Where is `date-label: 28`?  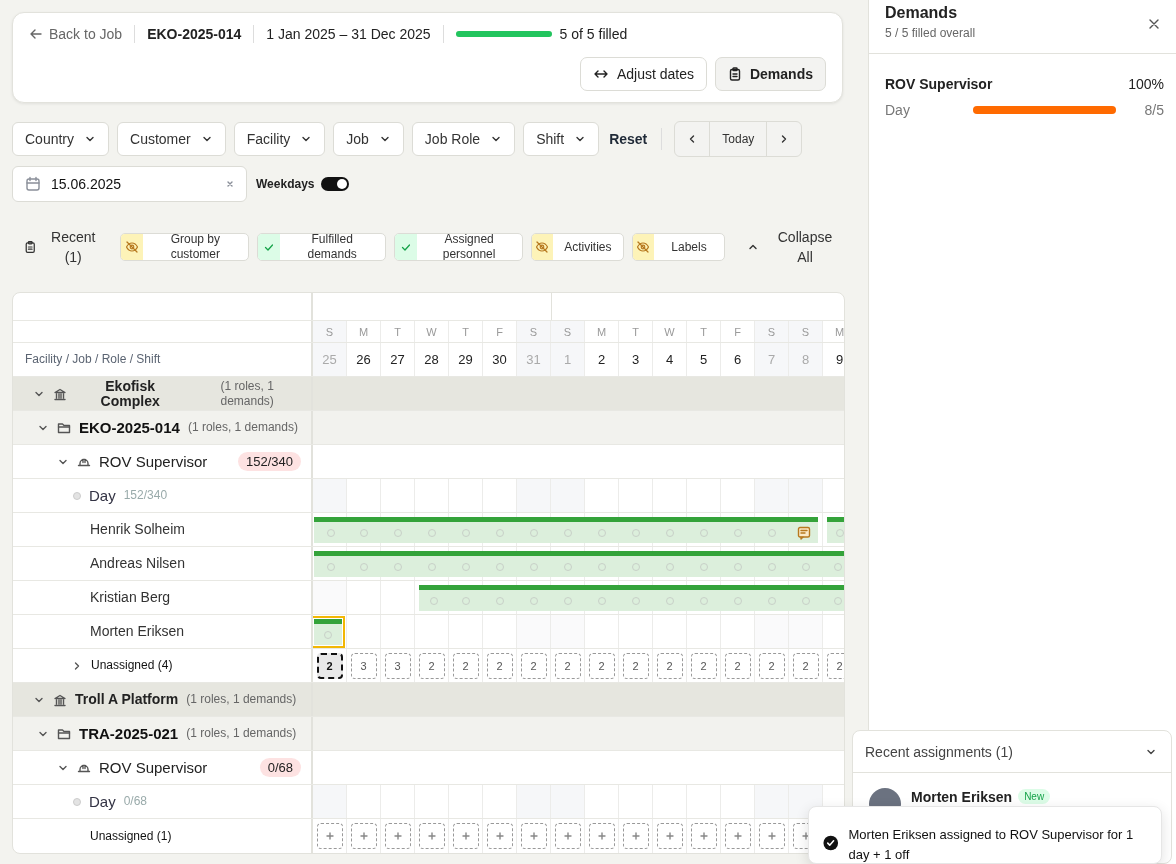 date-label: 28 is located at coordinates (432, 359).